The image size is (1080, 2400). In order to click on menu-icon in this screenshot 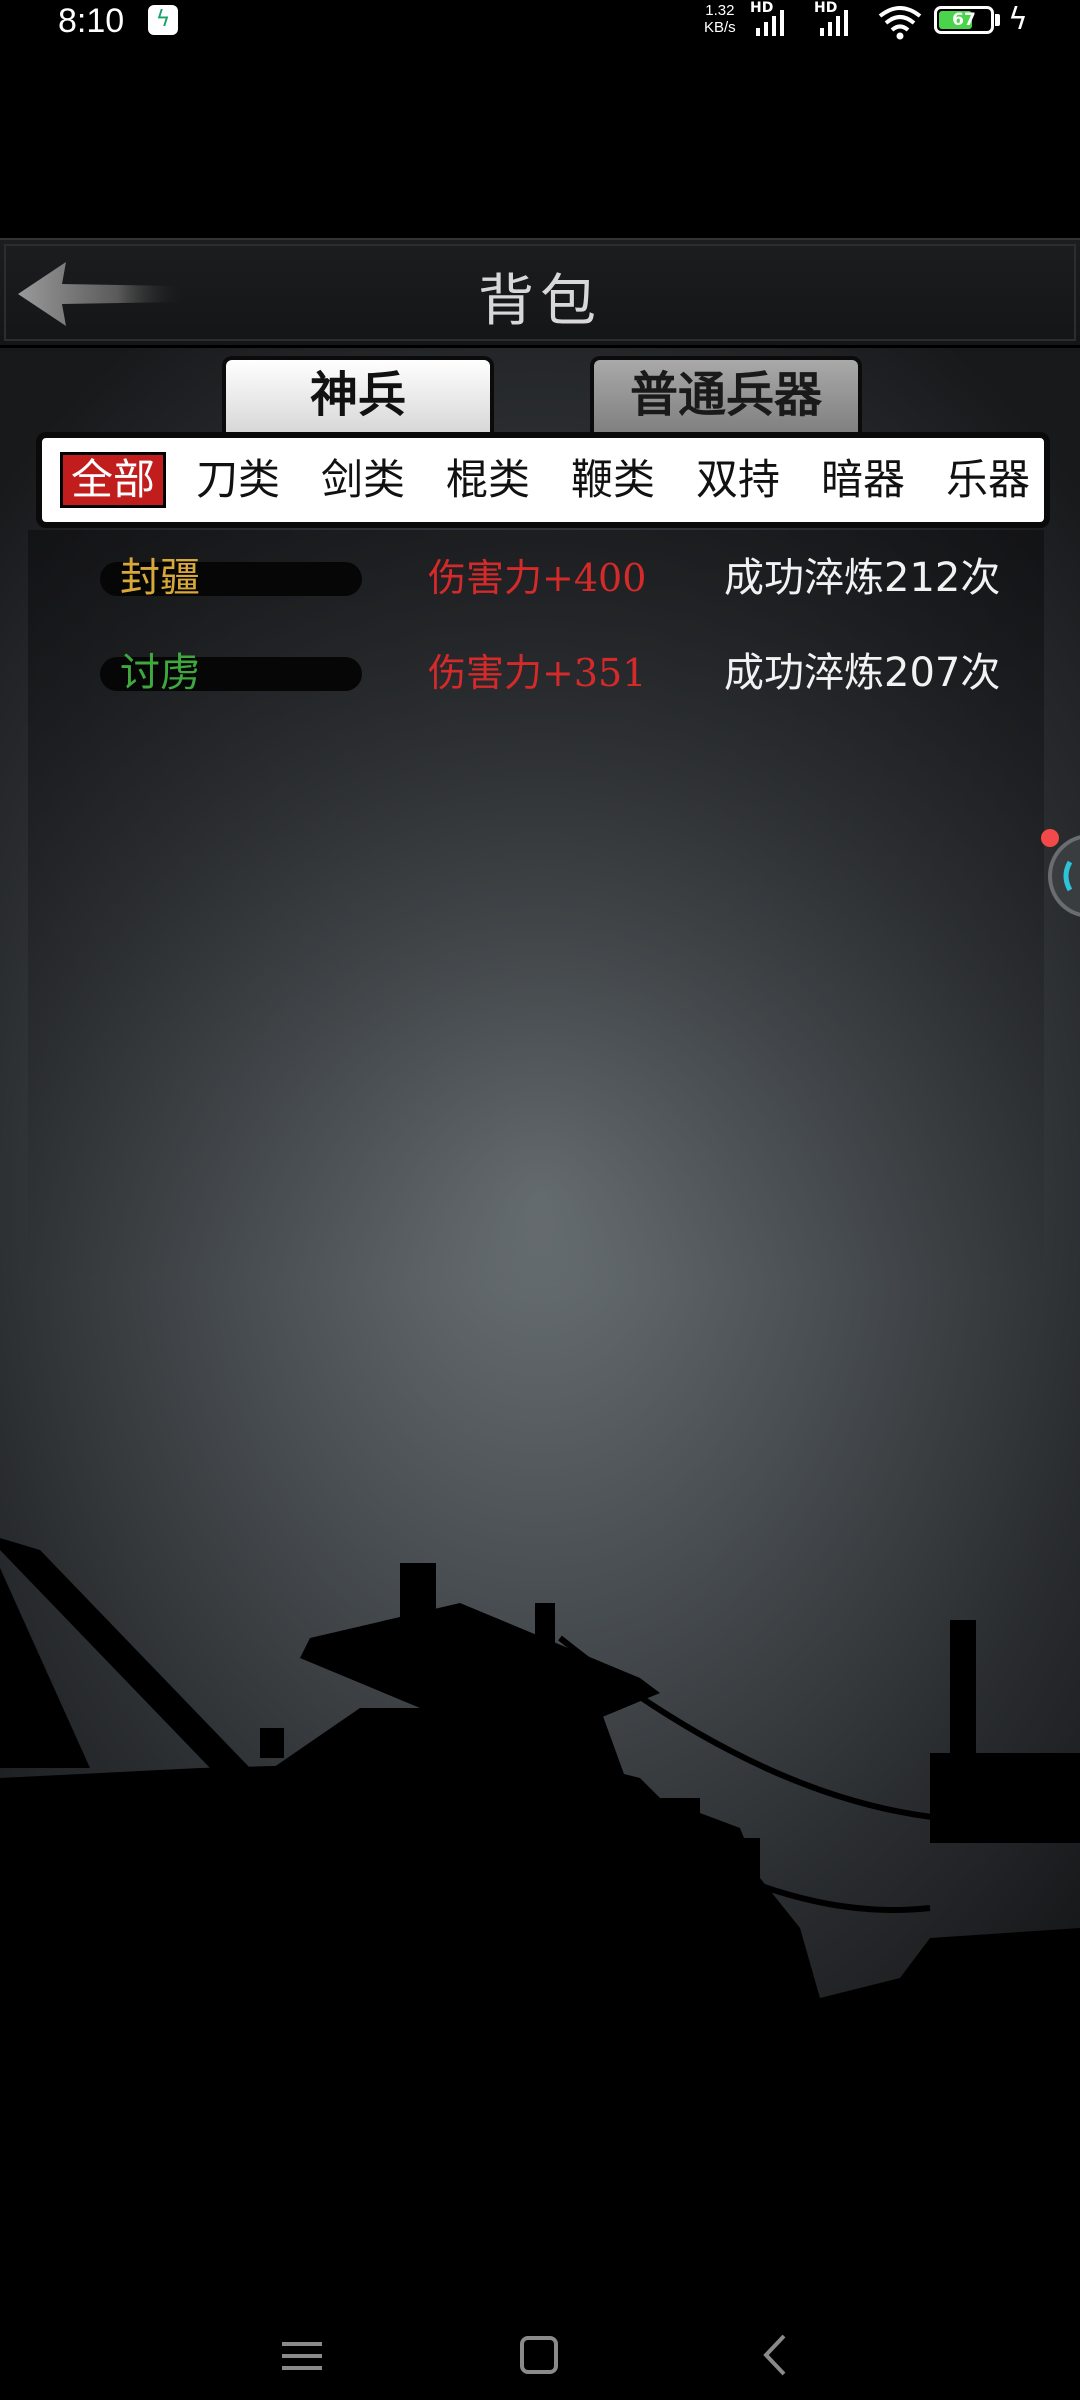, I will do `click(303, 2355)`.